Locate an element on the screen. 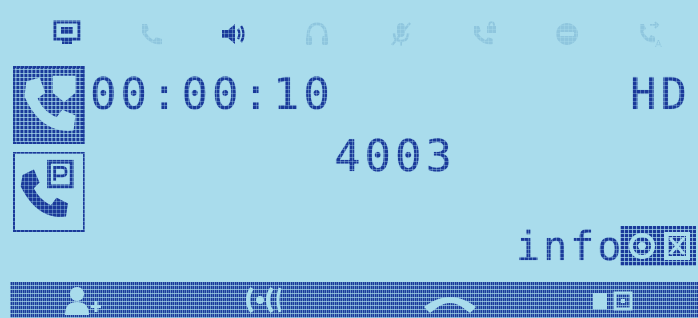 This screenshot has height=318, width=698. hd-badge: HD is located at coordinates (660, 94).